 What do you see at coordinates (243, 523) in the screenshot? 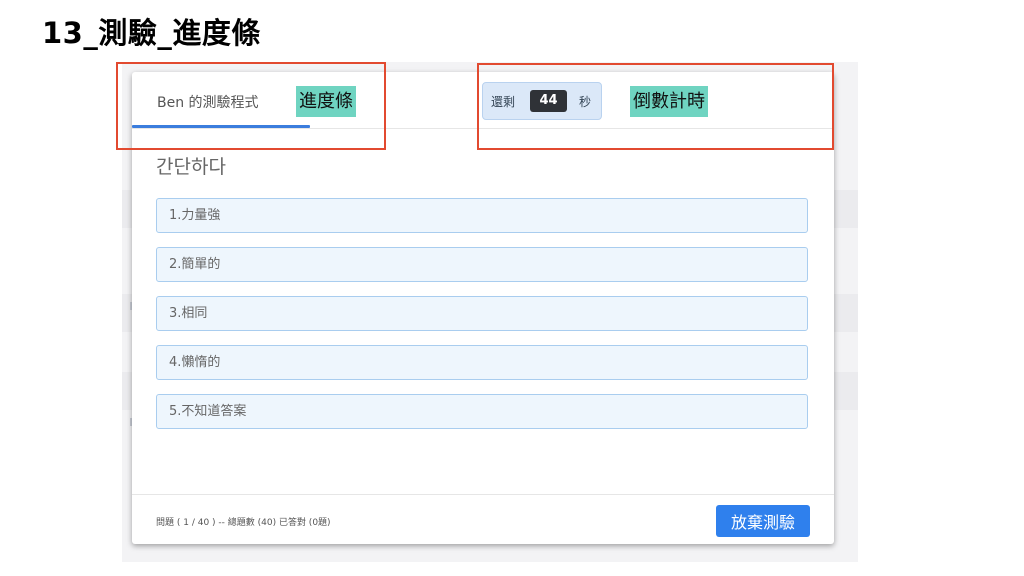
I see `quiz-status-text: 問題 ( 1 / 40 ) -- 總題數 (40) 已答對 (0題)` at bounding box center [243, 523].